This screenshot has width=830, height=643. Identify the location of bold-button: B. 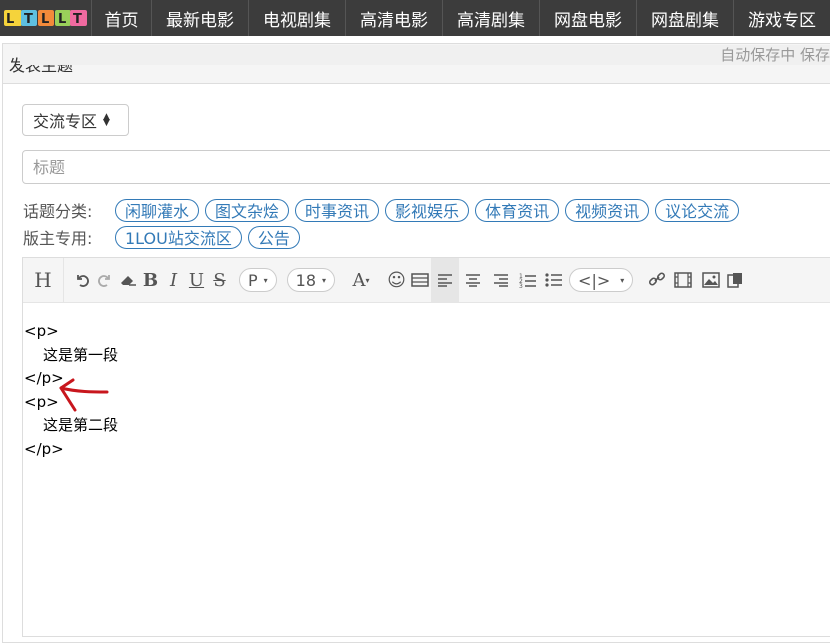
(150, 280).